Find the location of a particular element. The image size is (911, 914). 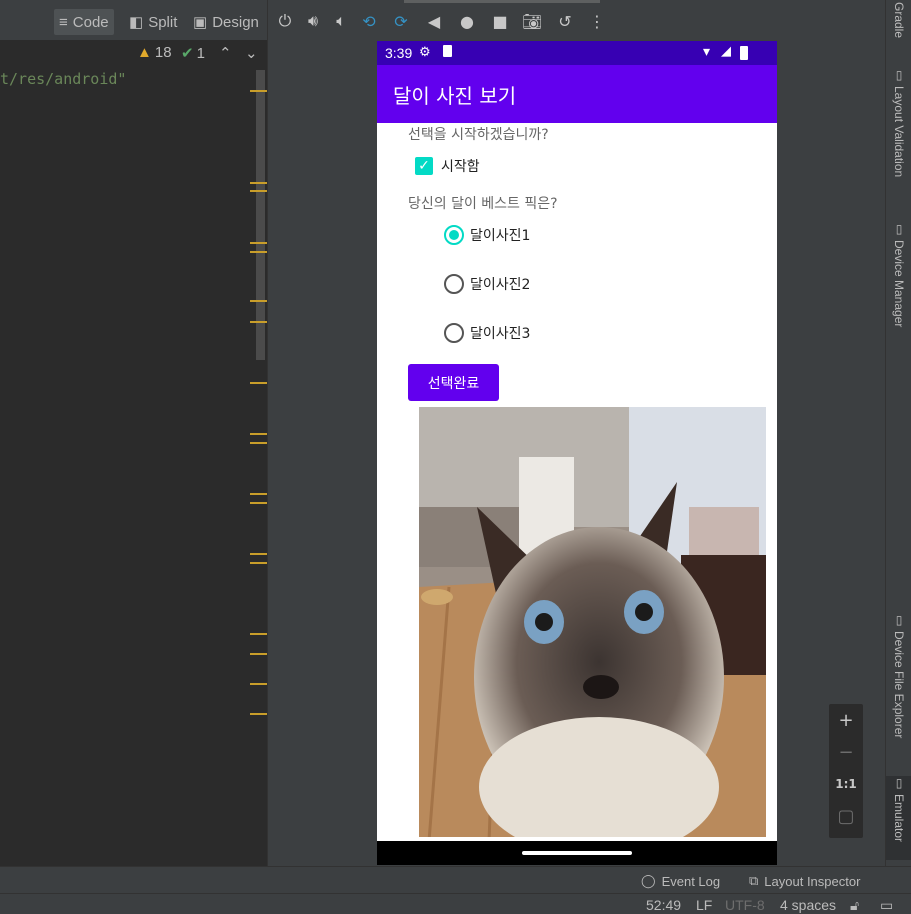

tab-emulator: ▯ Emulator is located at coordinates (898, 818).